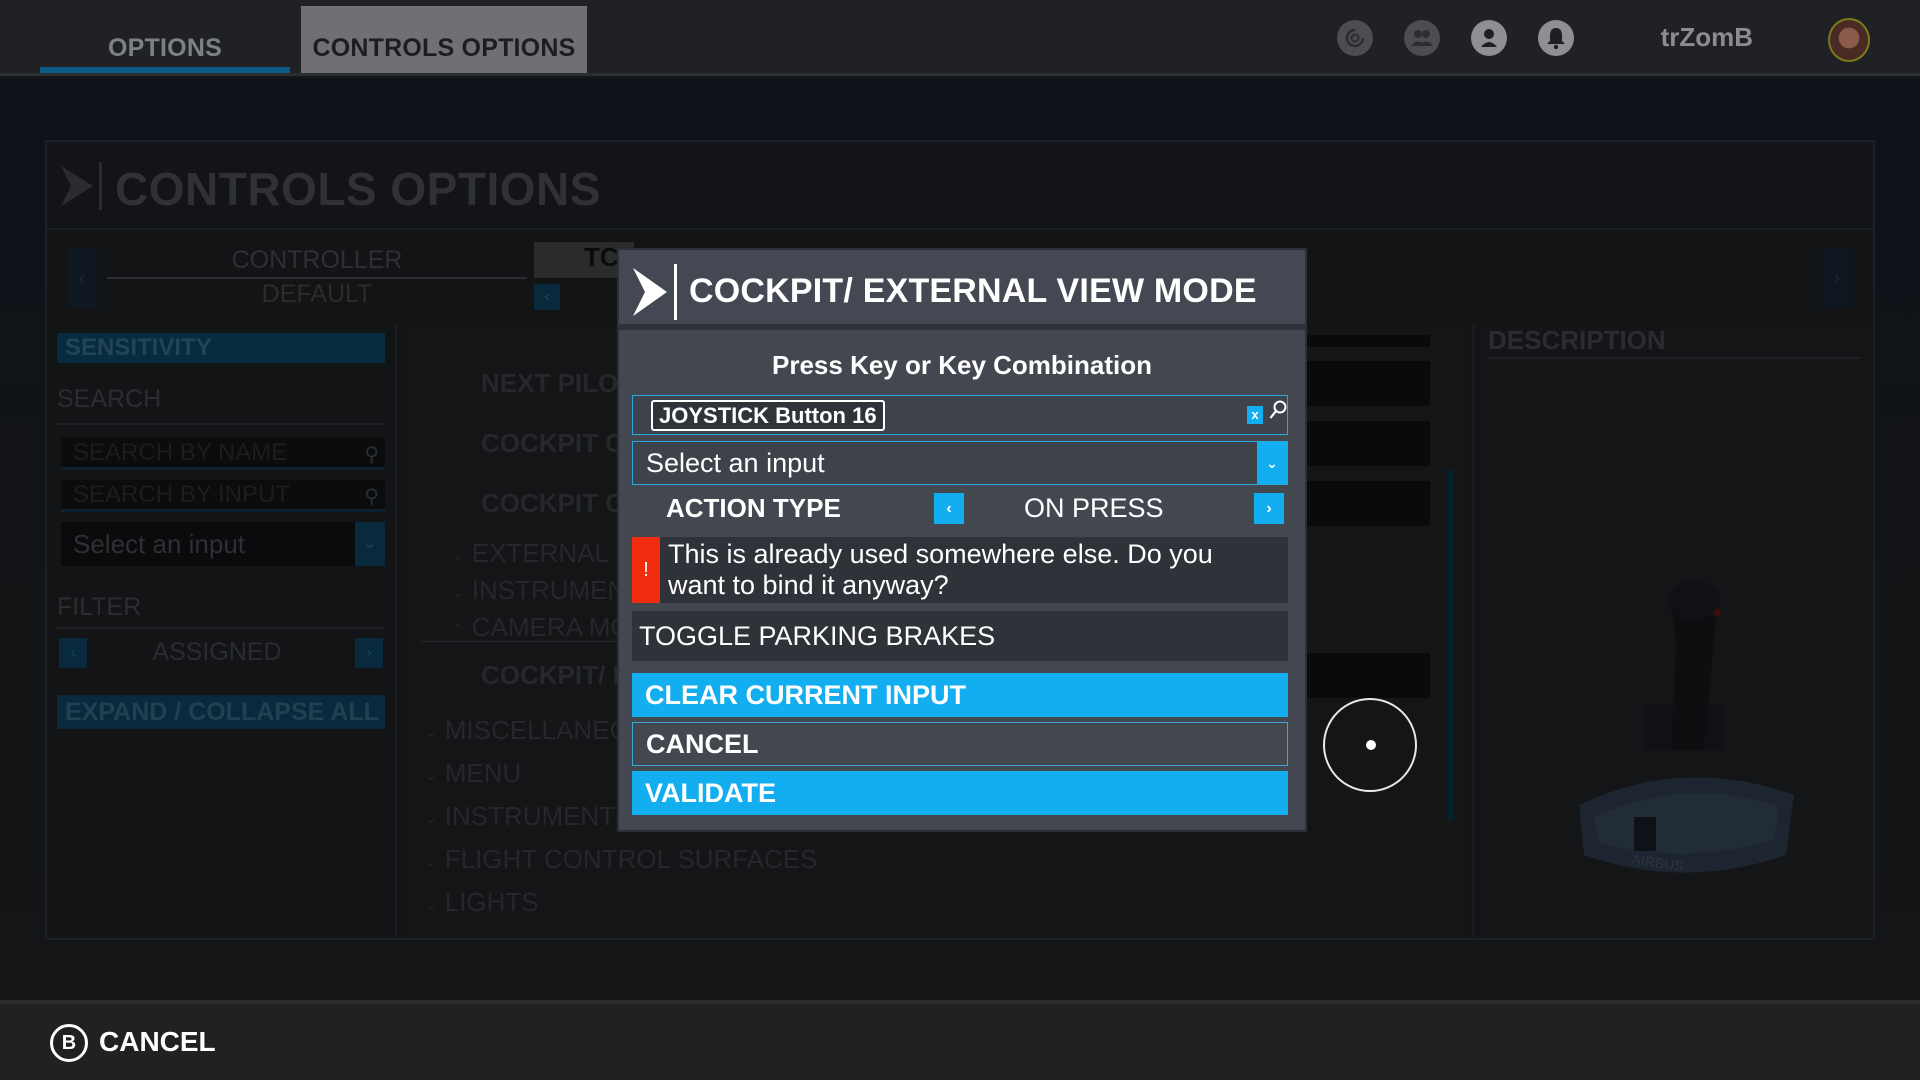 The width and height of the screenshot is (1920, 1080). What do you see at coordinates (540, 553) in the screenshot?
I see `list-item-label: EXTERNAL` at bounding box center [540, 553].